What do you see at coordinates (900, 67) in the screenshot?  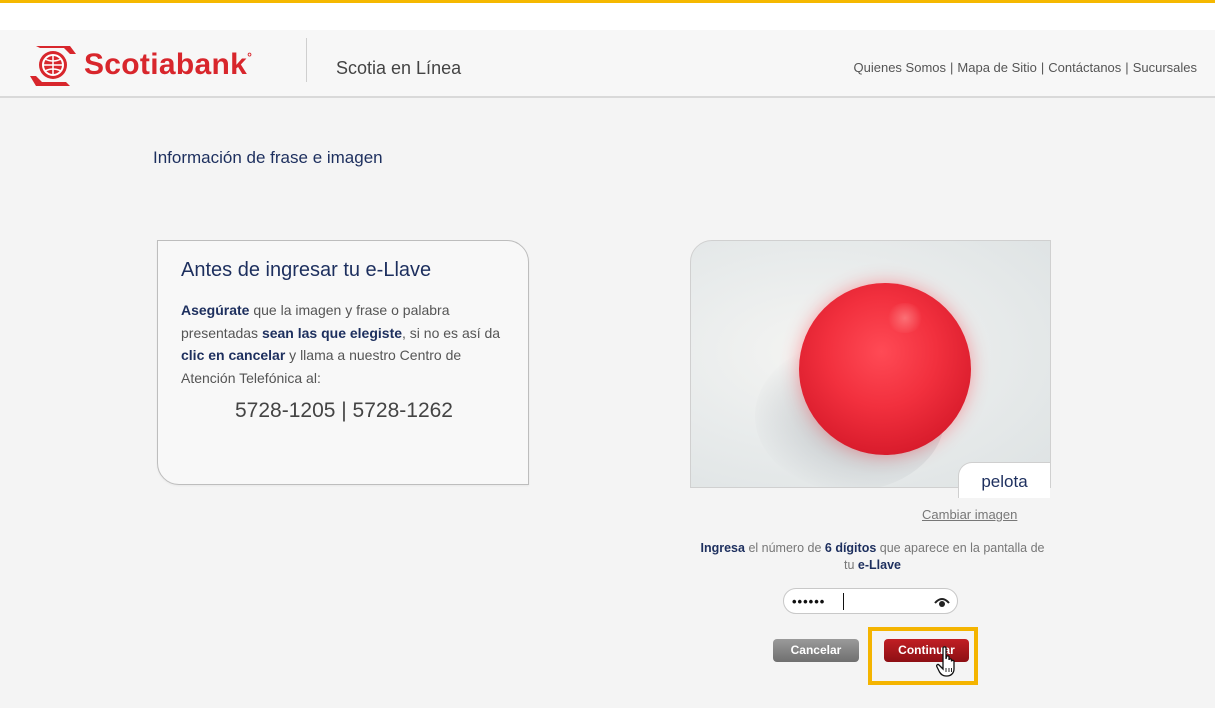 I see `link-quienes-somos: Quienes Somos` at bounding box center [900, 67].